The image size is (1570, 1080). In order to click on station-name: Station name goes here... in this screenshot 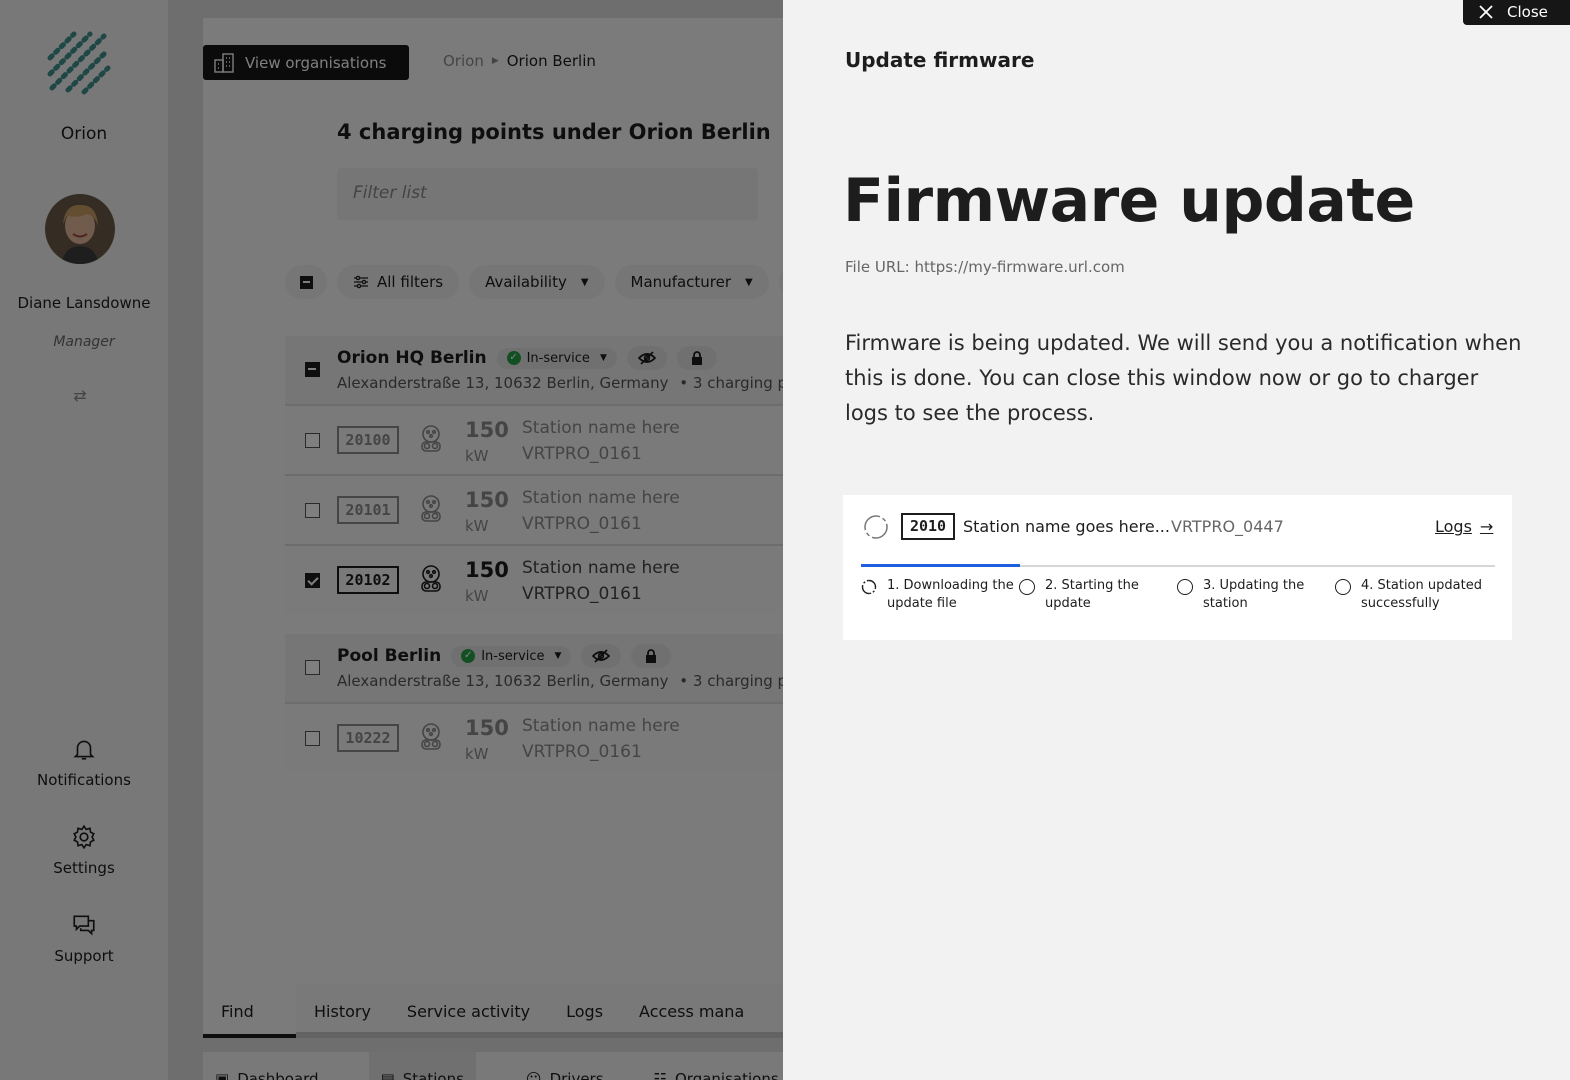, I will do `click(1066, 526)`.